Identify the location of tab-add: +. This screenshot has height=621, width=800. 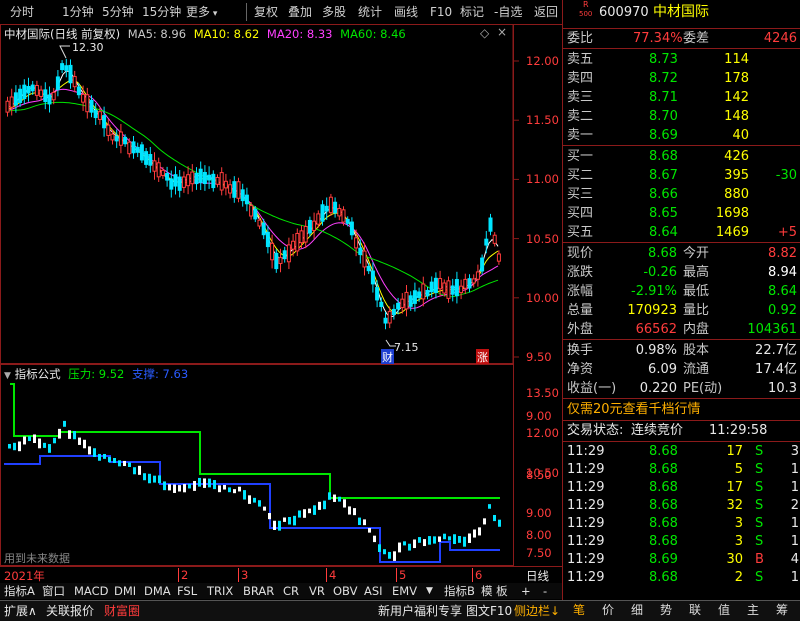
(526, 591).